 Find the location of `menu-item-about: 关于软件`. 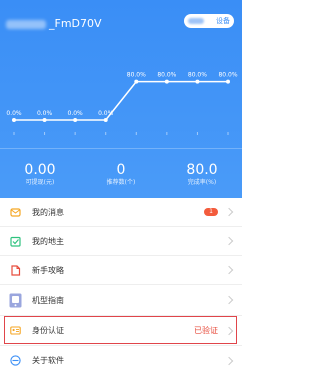

menu-item-about: 关于软件 is located at coordinates (121, 360).